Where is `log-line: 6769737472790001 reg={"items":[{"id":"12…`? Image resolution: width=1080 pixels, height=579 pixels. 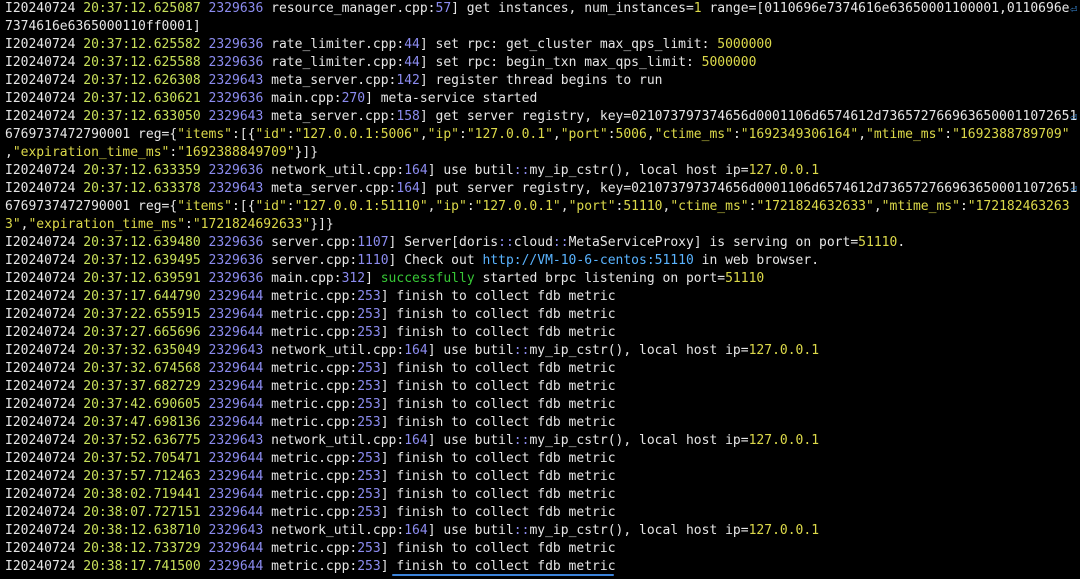
log-line: 6769737472790001 reg={"items":[{"id":"12… is located at coordinates (542, 135).